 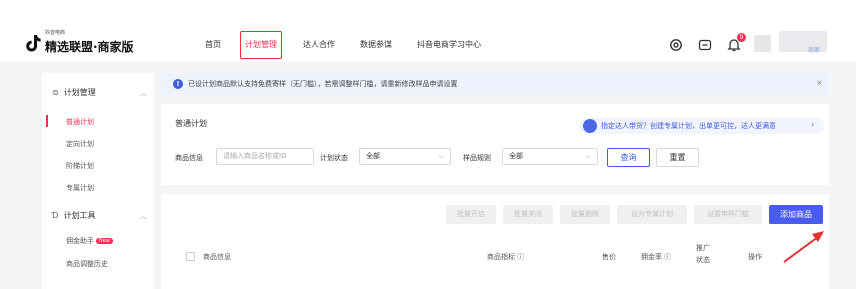 What do you see at coordinates (80, 122) in the screenshot?
I see `sidebar-item-normal-plan: 普通计划` at bounding box center [80, 122].